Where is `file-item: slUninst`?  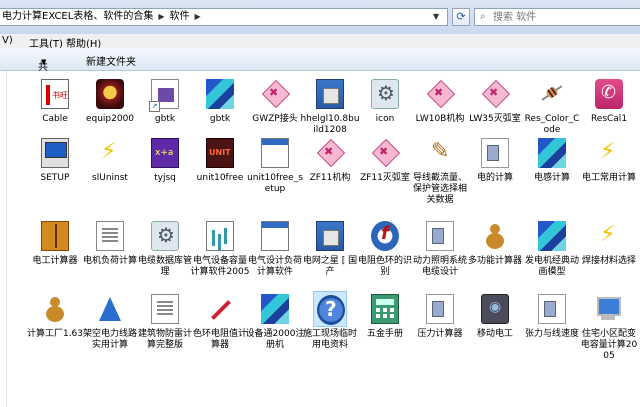 file-item: slUninst is located at coordinates (110, 159).